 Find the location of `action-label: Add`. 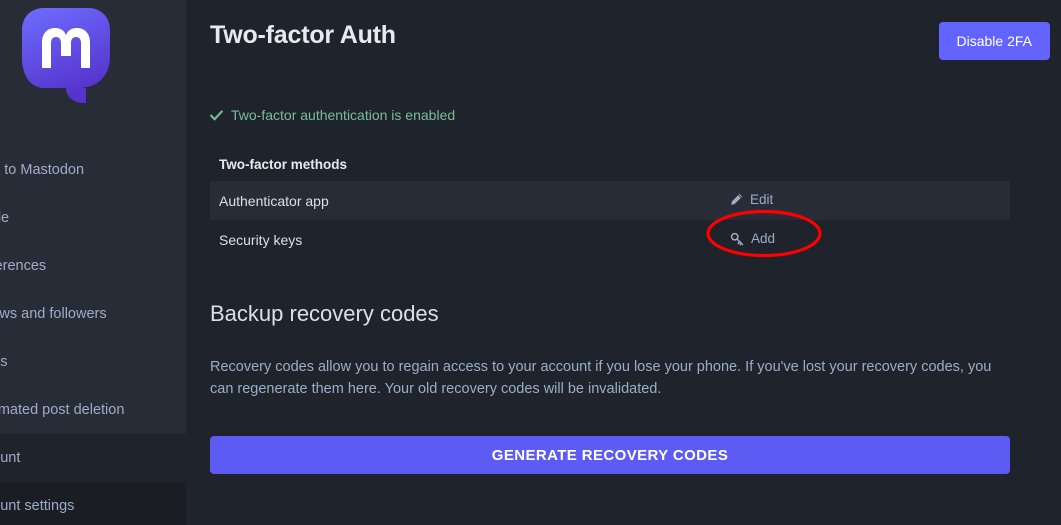

action-label: Add is located at coordinates (763, 238).